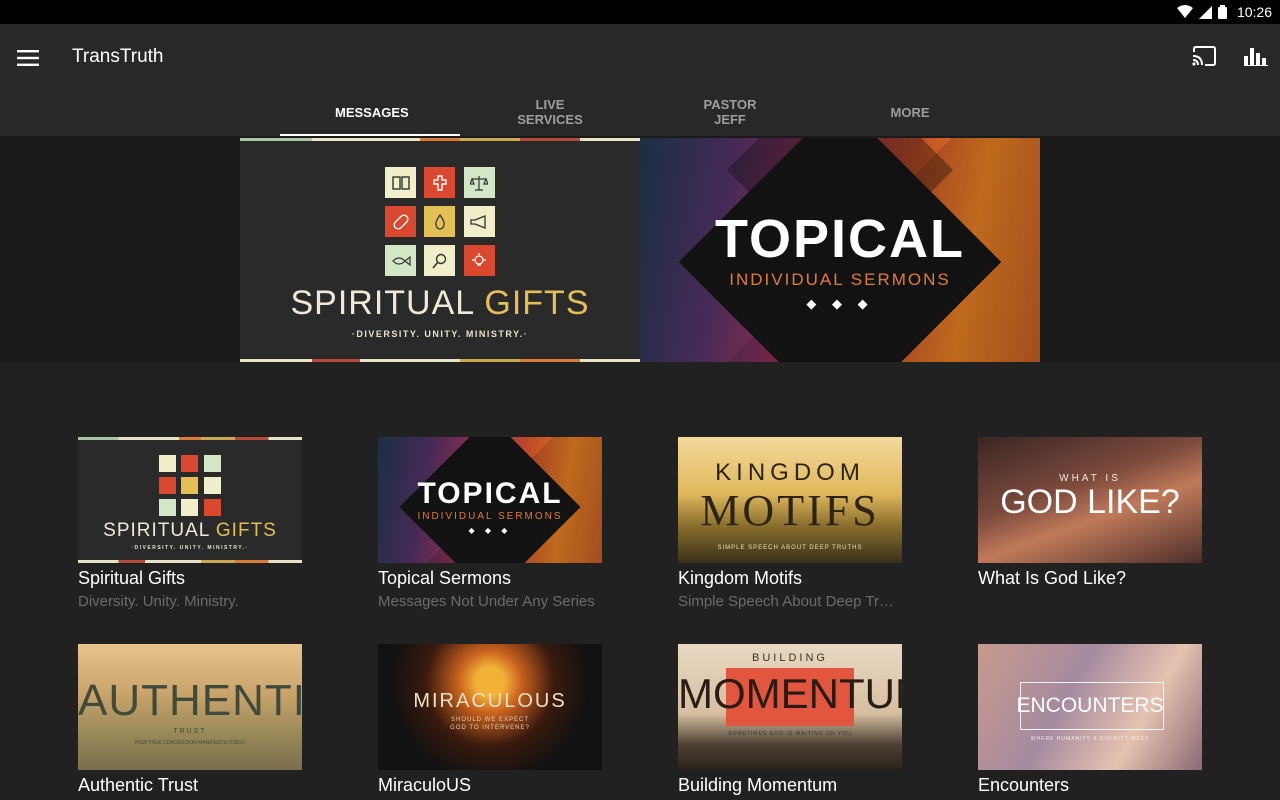 This screenshot has width=1280, height=800. I want to click on spiritual-gifts-art-subtitle: ·DIVERSITY. UNITY. MINISTRY.·, so click(440, 334).